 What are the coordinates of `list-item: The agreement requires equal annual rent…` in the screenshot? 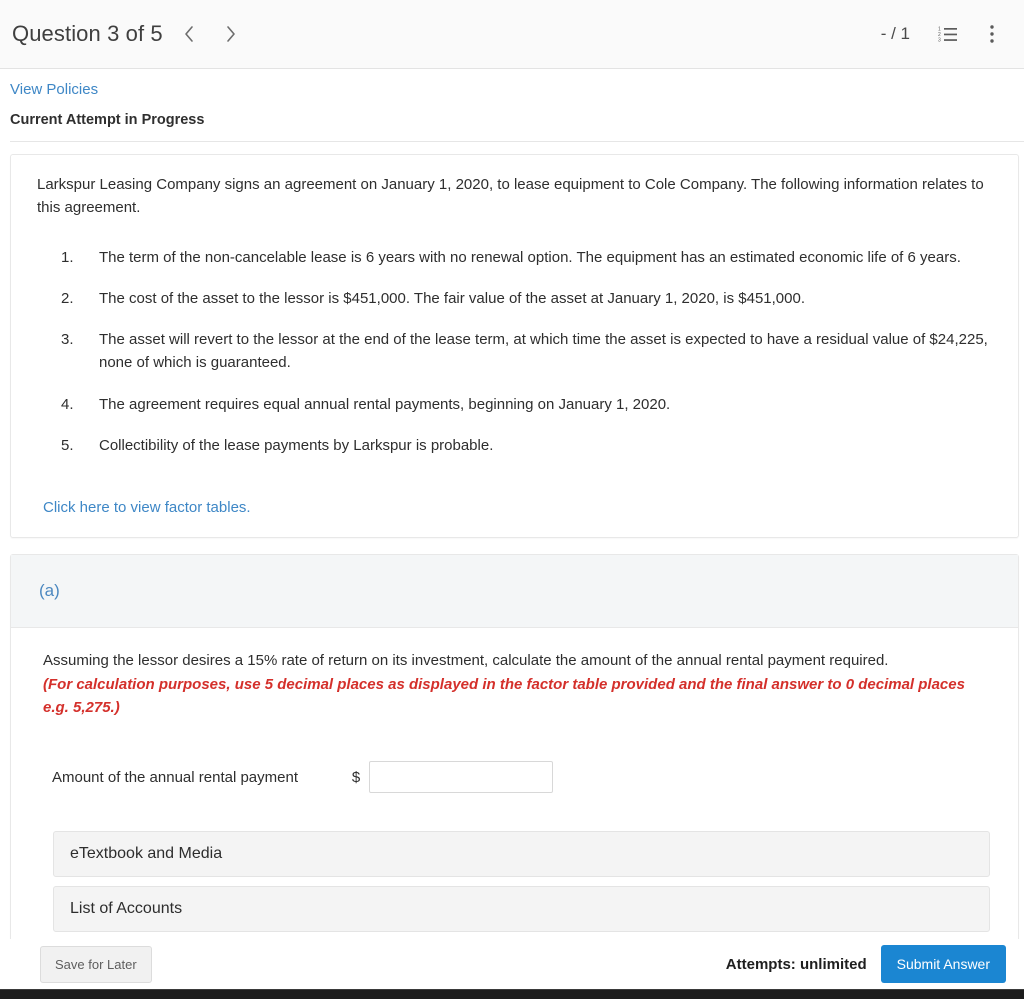 It's located at (366, 405).